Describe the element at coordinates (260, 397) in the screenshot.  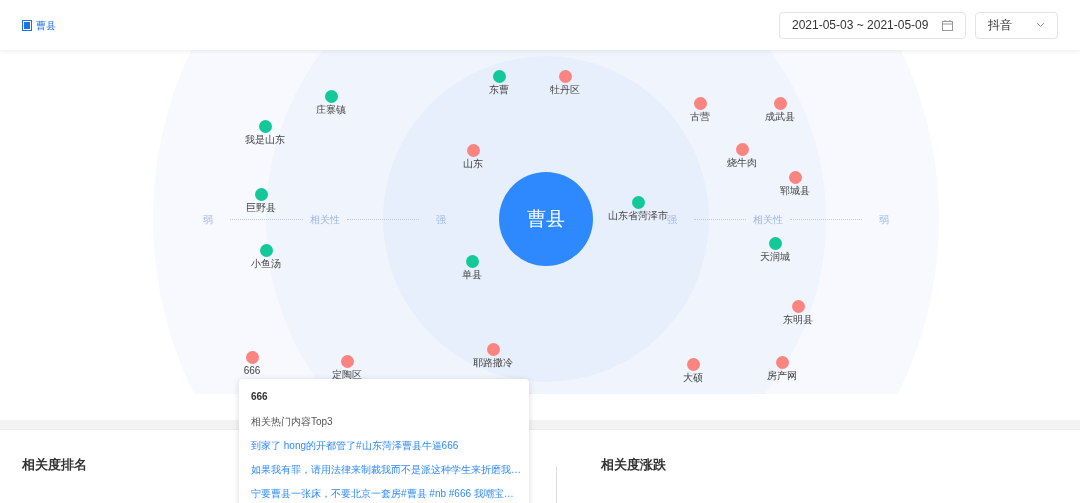
I see `tooltip-title: 666` at that location.